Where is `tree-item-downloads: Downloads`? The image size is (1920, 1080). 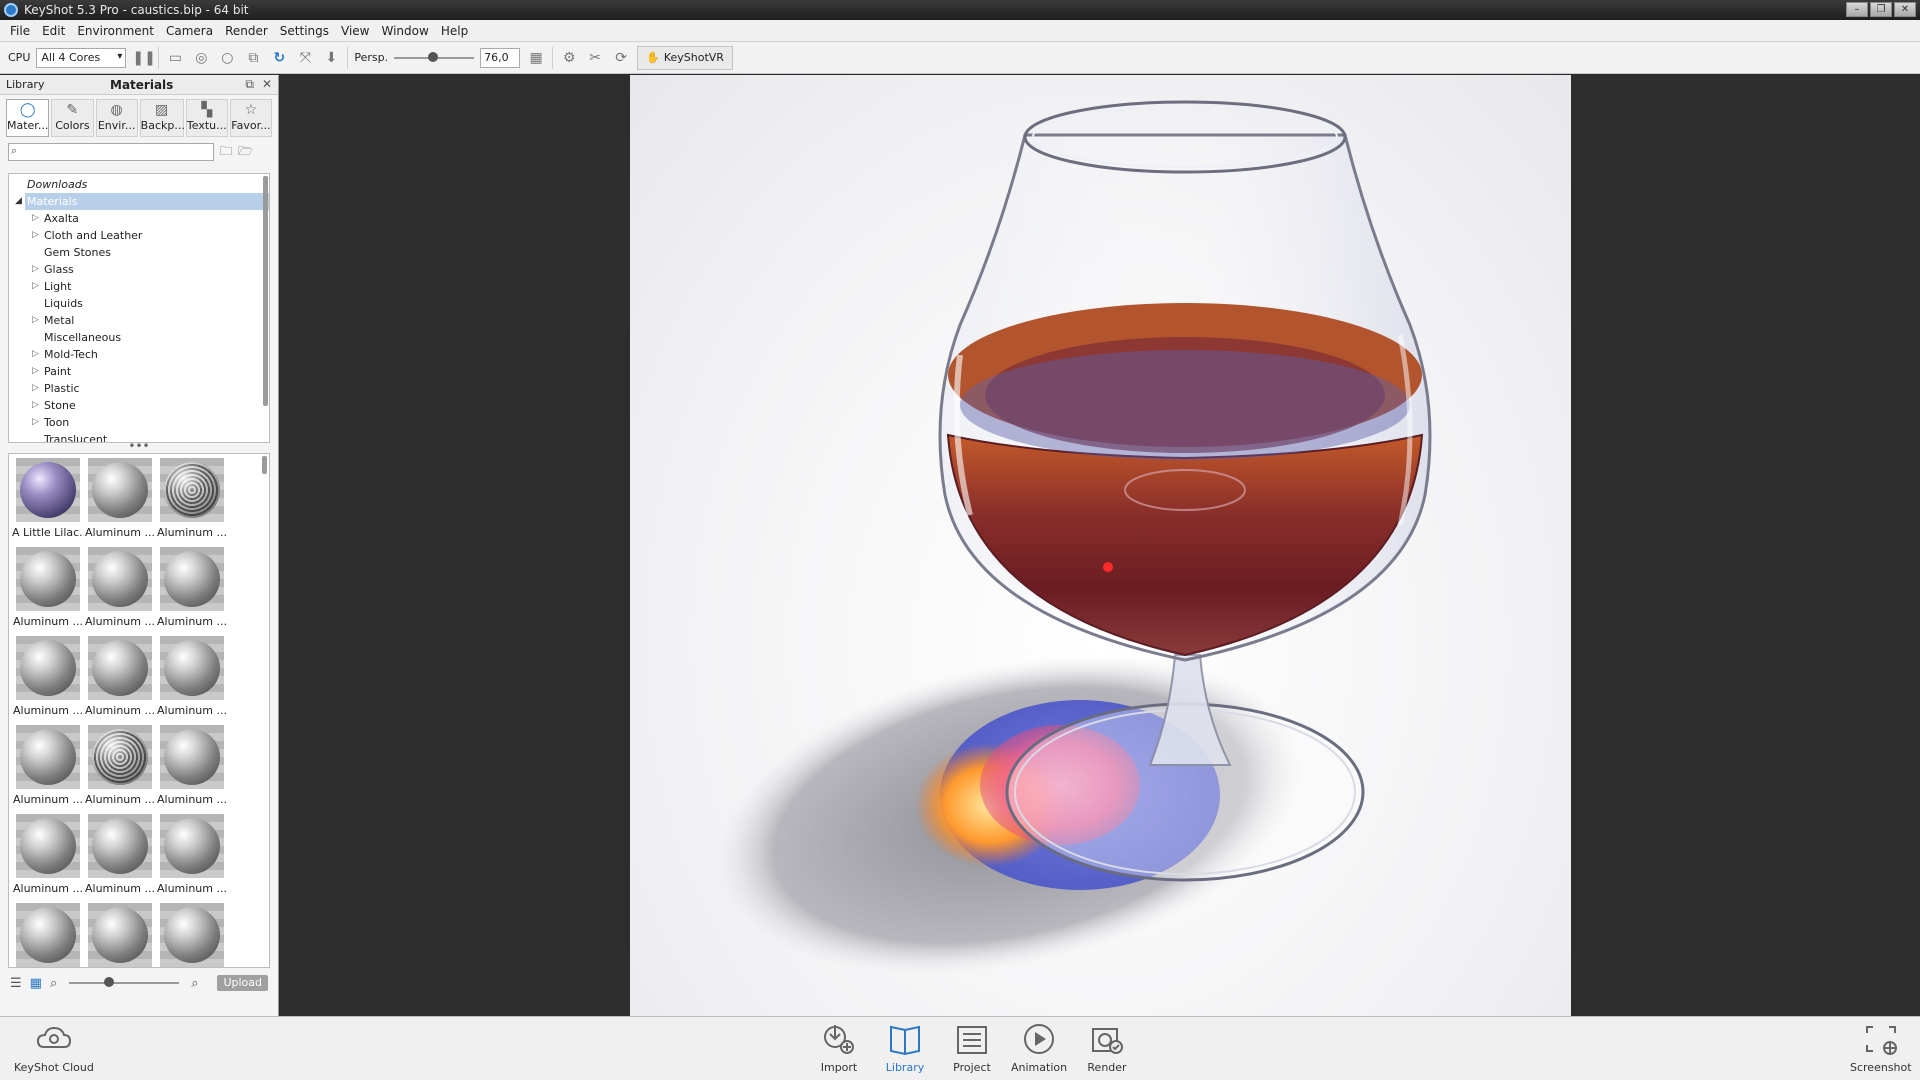 tree-item-downloads: Downloads is located at coordinates (139, 184).